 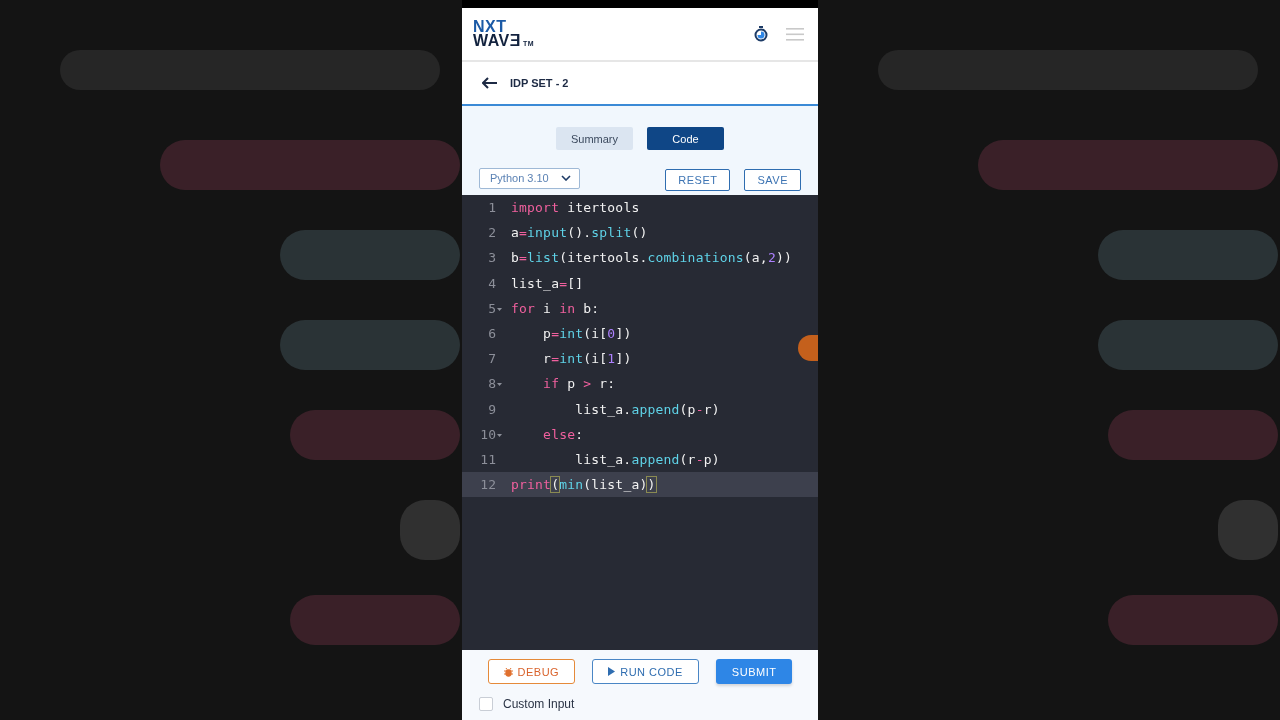 What do you see at coordinates (612, 671) in the screenshot?
I see `play-icon` at bounding box center [612, 671].